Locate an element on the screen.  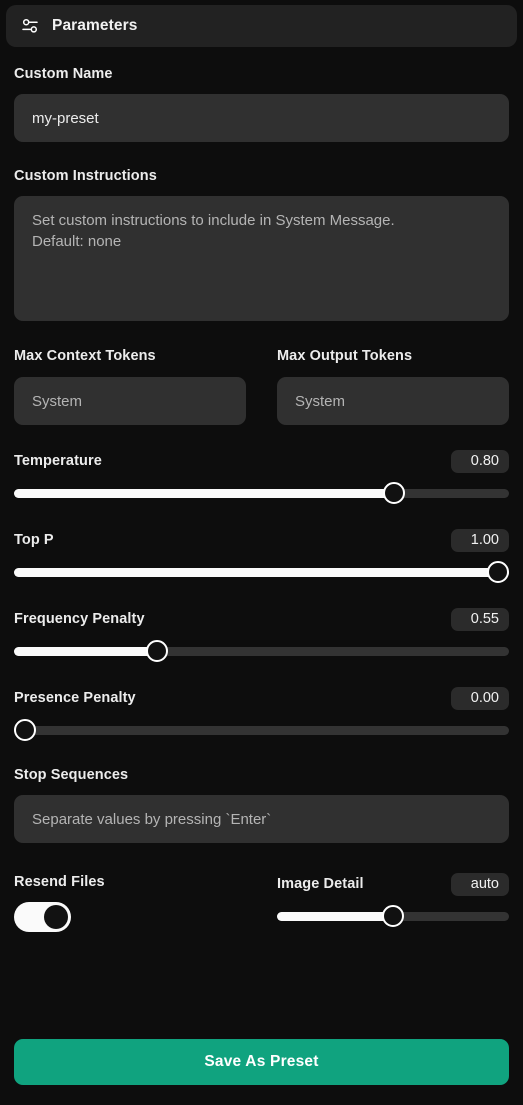
top-p-slider-group: Top P 1.00 is located at coordinates (261, 555).